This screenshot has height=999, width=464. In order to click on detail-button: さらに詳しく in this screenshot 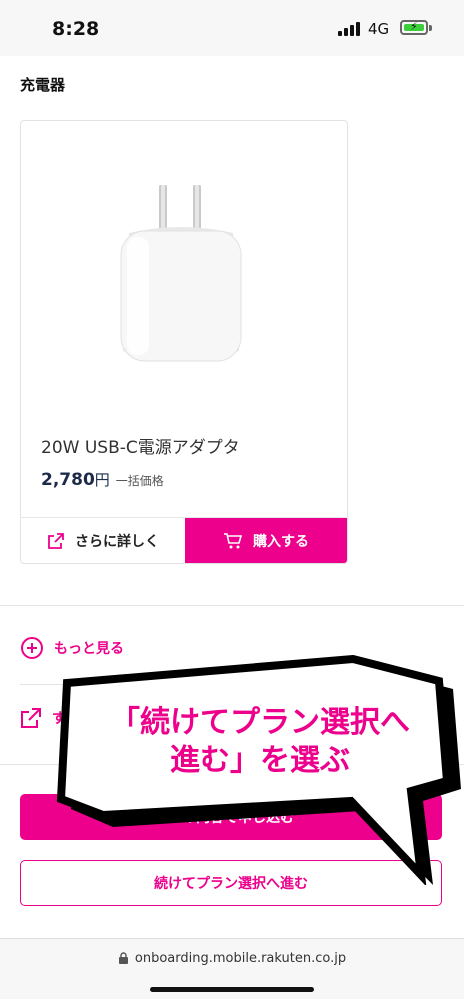, I will do `click(103, 540)`.